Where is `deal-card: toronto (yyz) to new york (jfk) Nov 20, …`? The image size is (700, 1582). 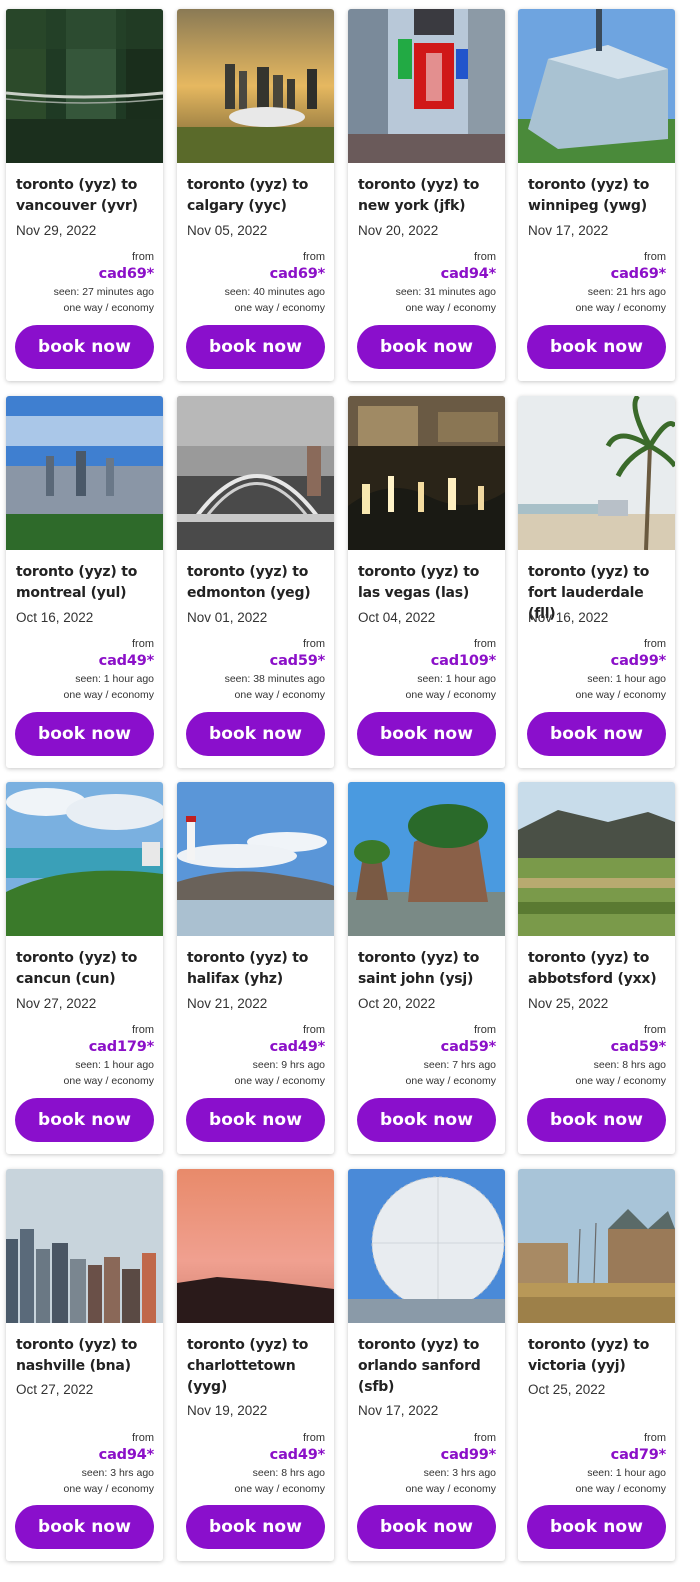
deal-card: toronto (yyz) to new york (jfk) Nov 20, … is located at coordinates (426, 195).